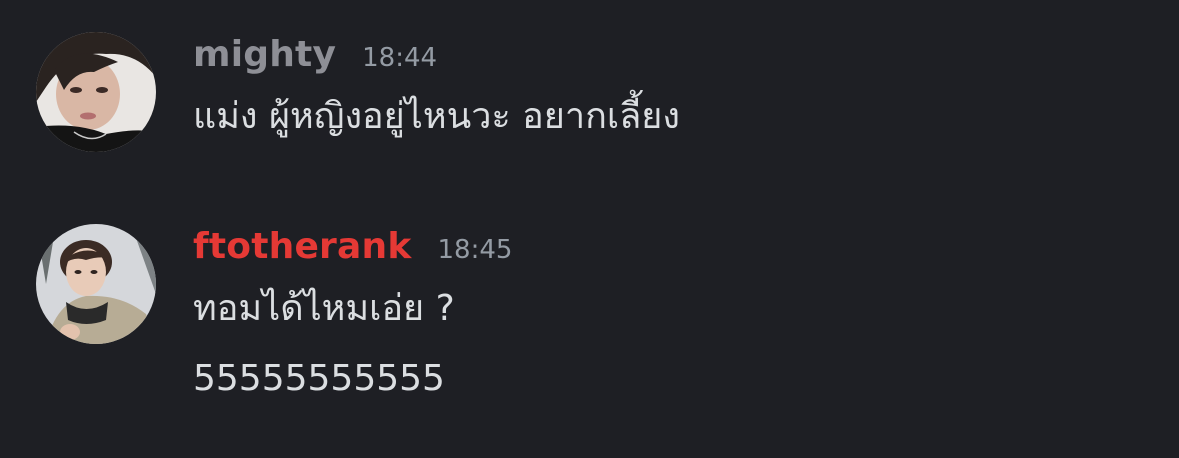  I want to click on username: ftotherank, so click(302, 247).